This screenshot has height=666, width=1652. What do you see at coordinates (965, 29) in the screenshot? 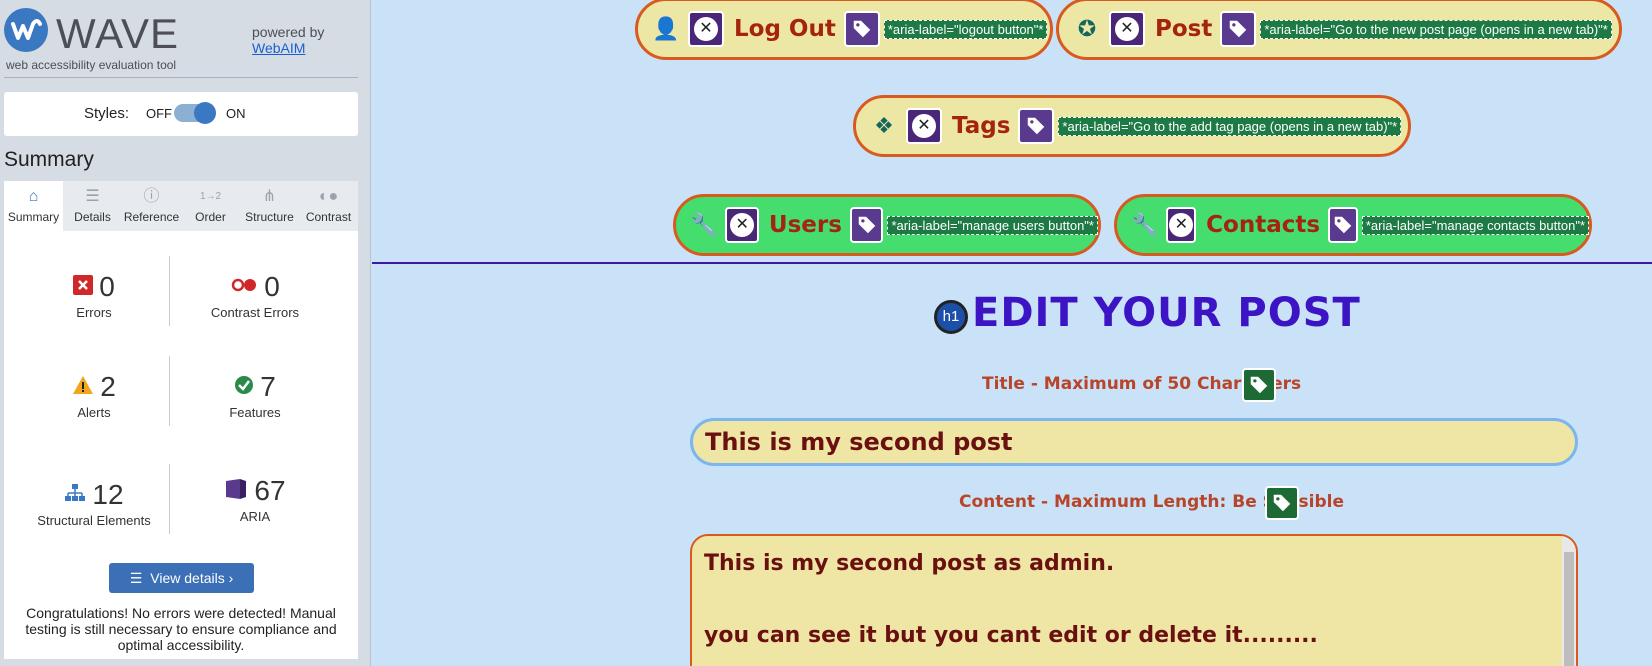
I see `aria-label-annotation: *aria-label="logout button"*` at bounding box center [965, 29].